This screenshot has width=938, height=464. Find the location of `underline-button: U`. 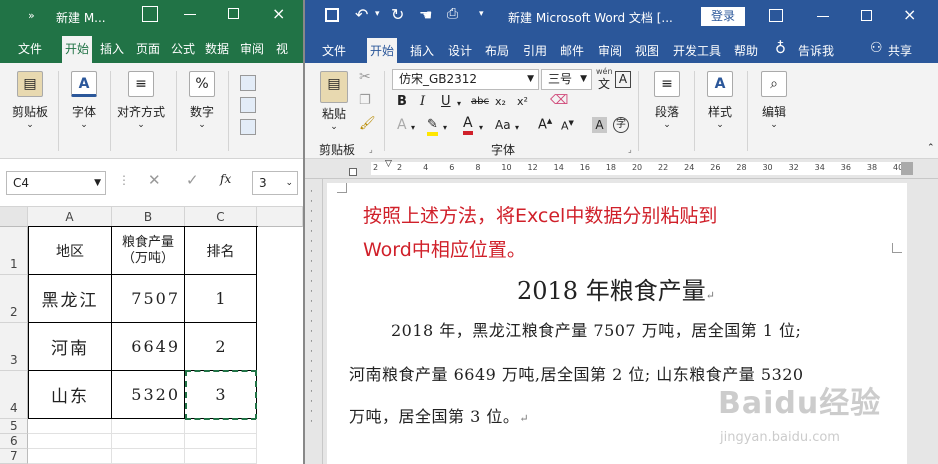

underline-button: U is located at coordinates (446, 101).